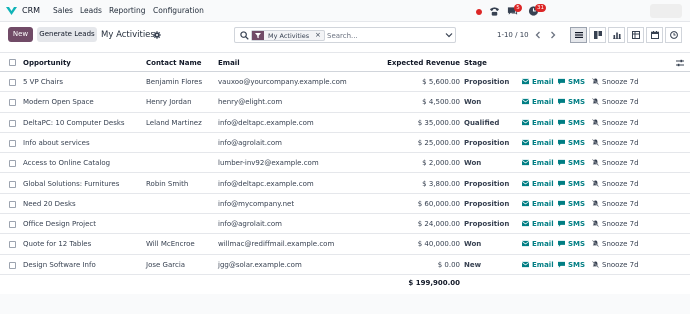  I want to click on search-icon, so click(244, 35).